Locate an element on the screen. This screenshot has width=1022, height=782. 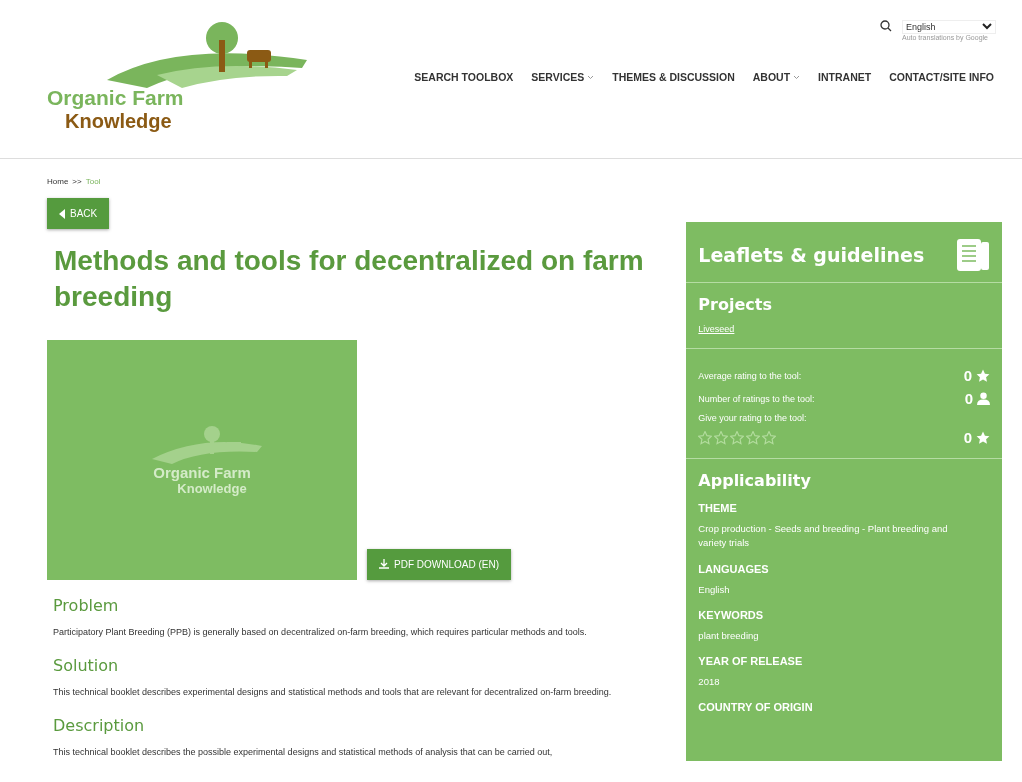
section-heading: Solution is located at coordinates (86, 666).